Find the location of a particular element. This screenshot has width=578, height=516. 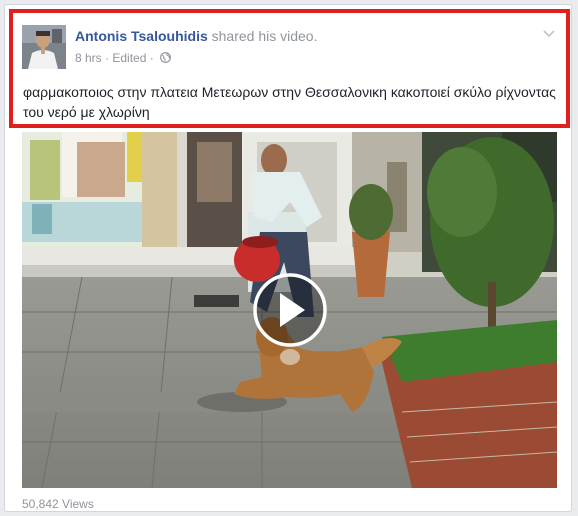

author-name: Antonis Tsalouhidis is located at coordinates (141, 36).